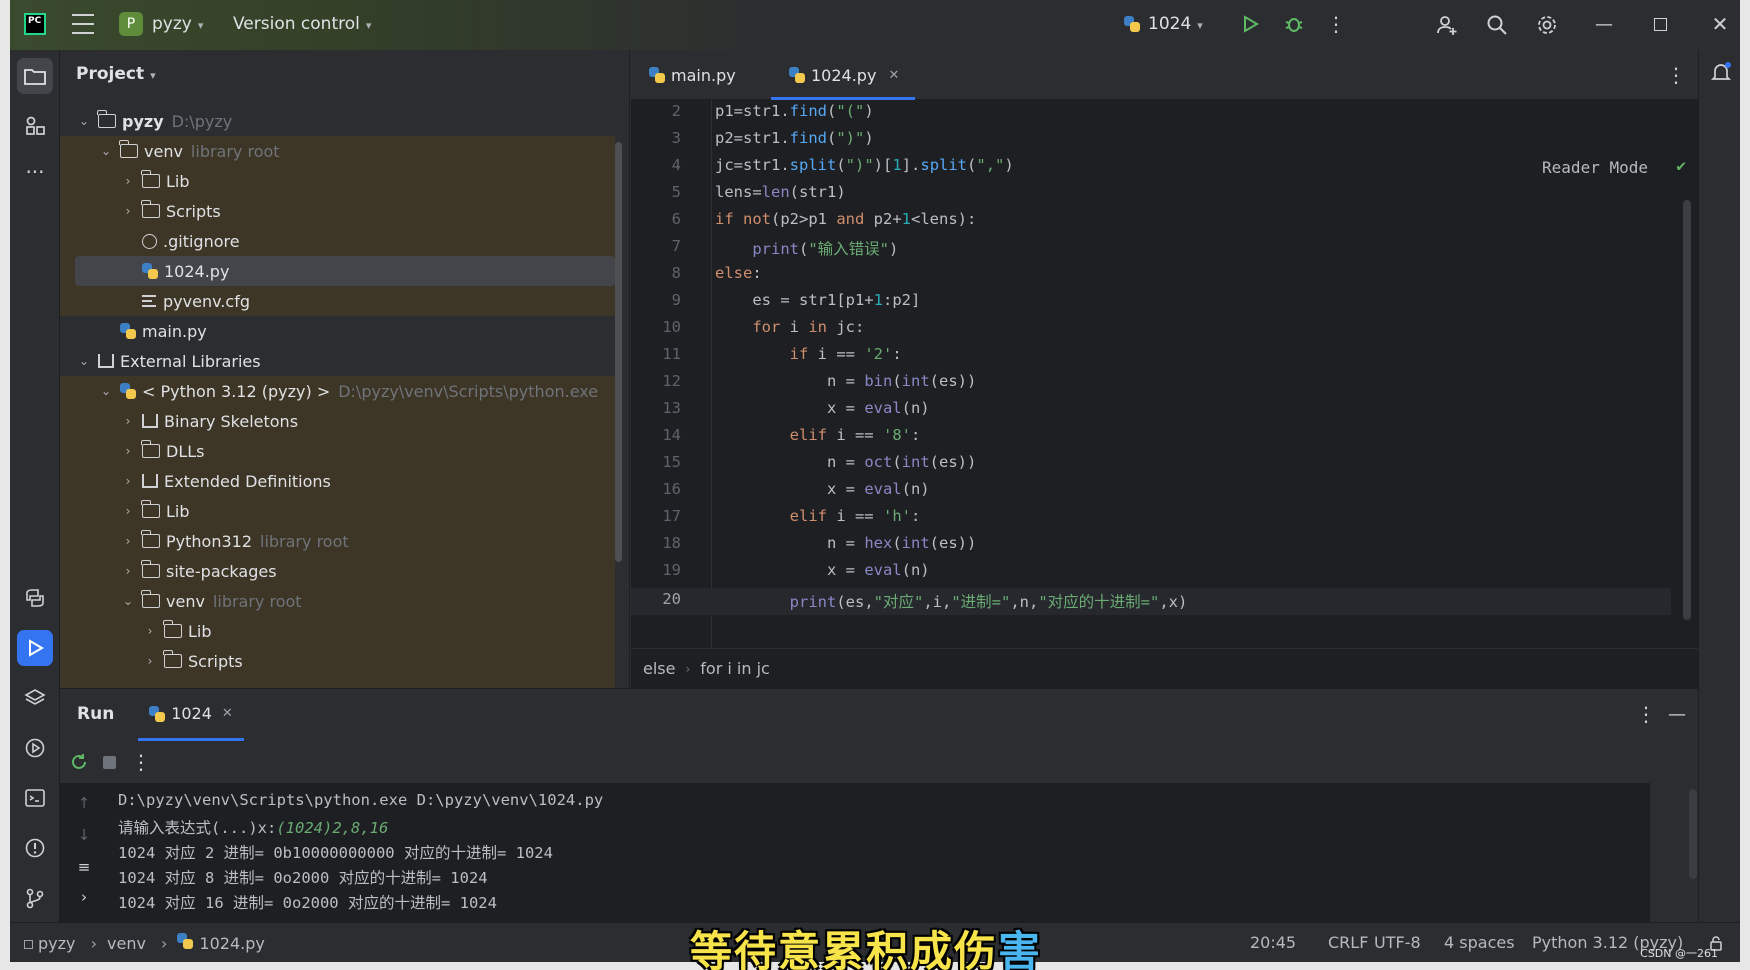 Image resolution: width=1750 pixels, height=970 pixels. What do you see at coordinates (84, 835) in the screenshot?
I see `scroll-down-arrow-icon: ↓` at bounding box center [84, 835].